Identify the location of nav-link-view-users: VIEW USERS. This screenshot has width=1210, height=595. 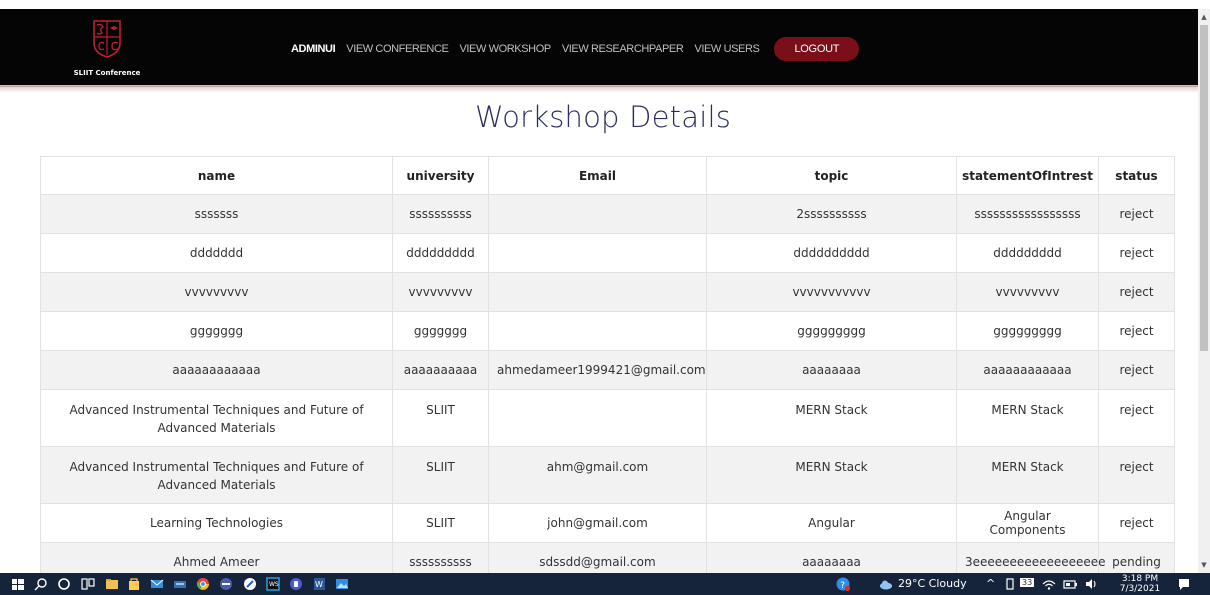
(726, 49).